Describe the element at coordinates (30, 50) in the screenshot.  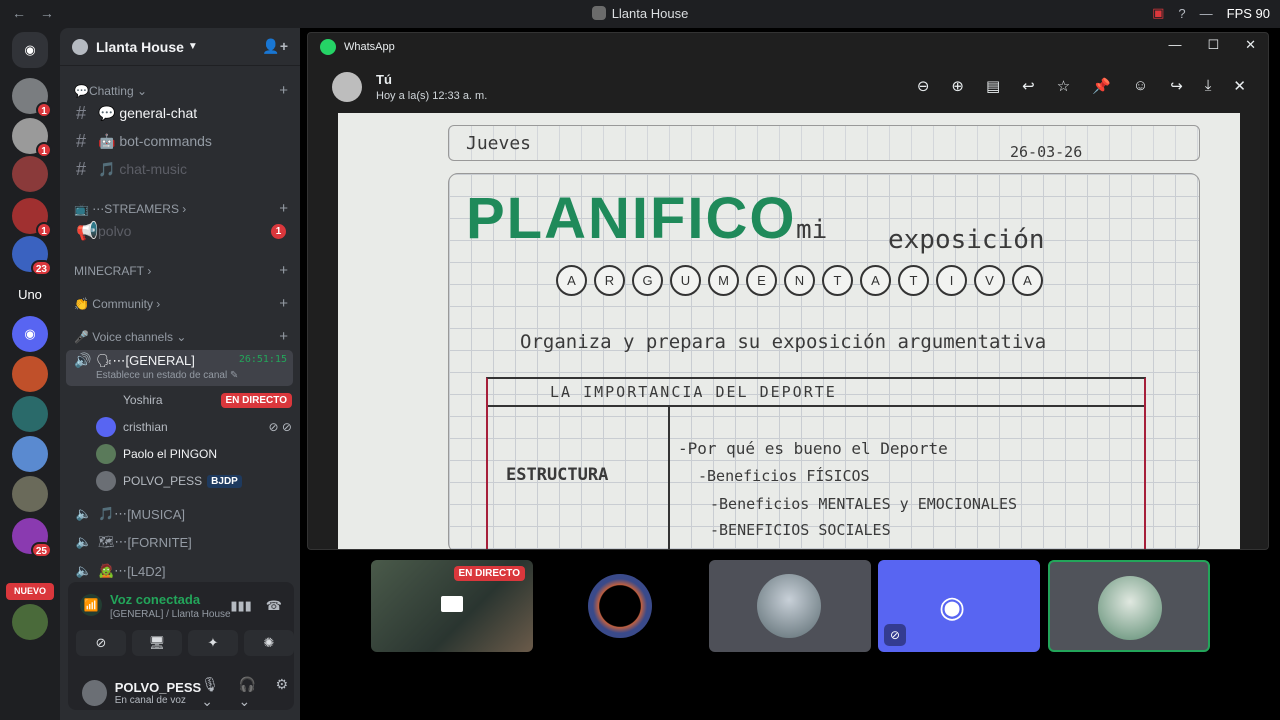
I see `discord-home-icon: ◉` at that location.